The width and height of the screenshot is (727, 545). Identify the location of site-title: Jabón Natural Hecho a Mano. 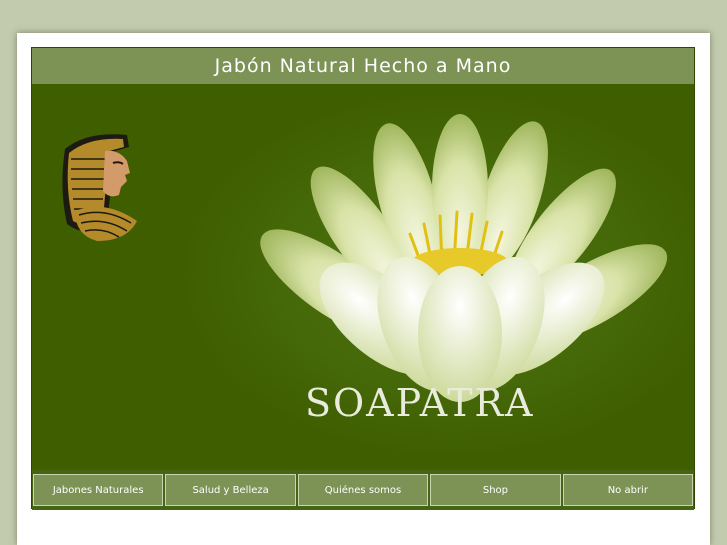
(363, 66).